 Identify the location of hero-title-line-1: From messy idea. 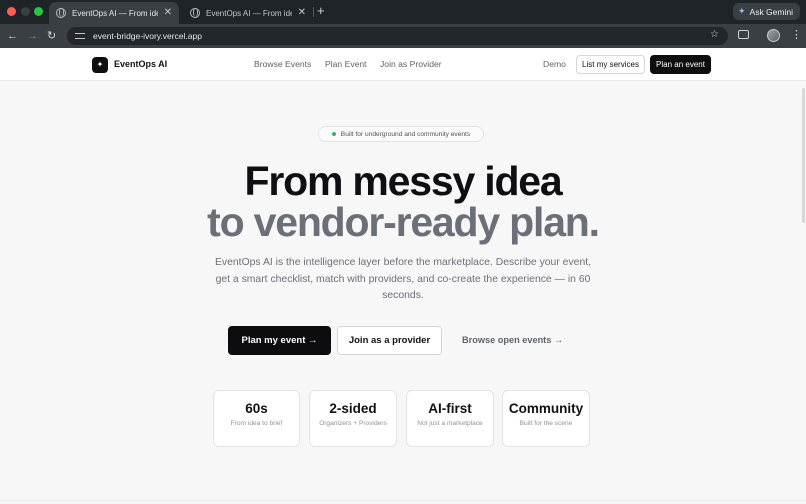
(403, 181).